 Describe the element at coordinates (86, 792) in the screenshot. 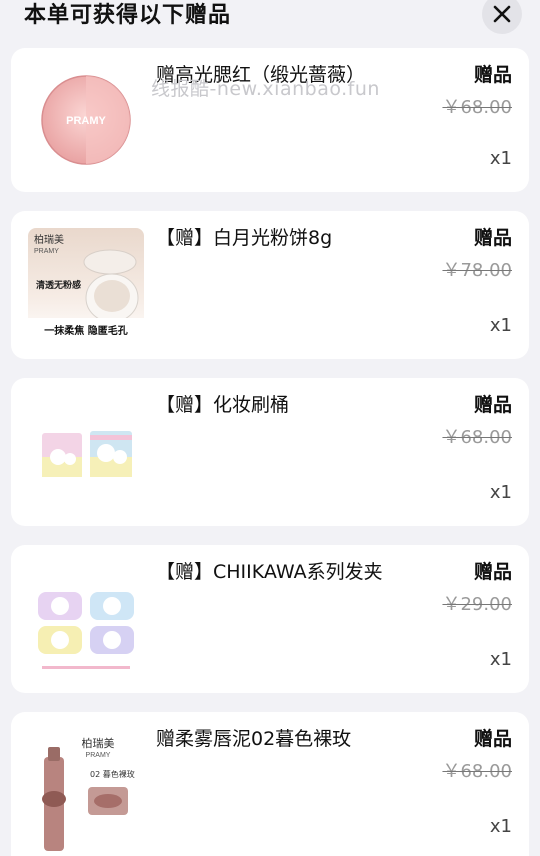

I see `lip-mud-image: 柏瑞美 PRAMY 02 暮色裸玫` at that location.